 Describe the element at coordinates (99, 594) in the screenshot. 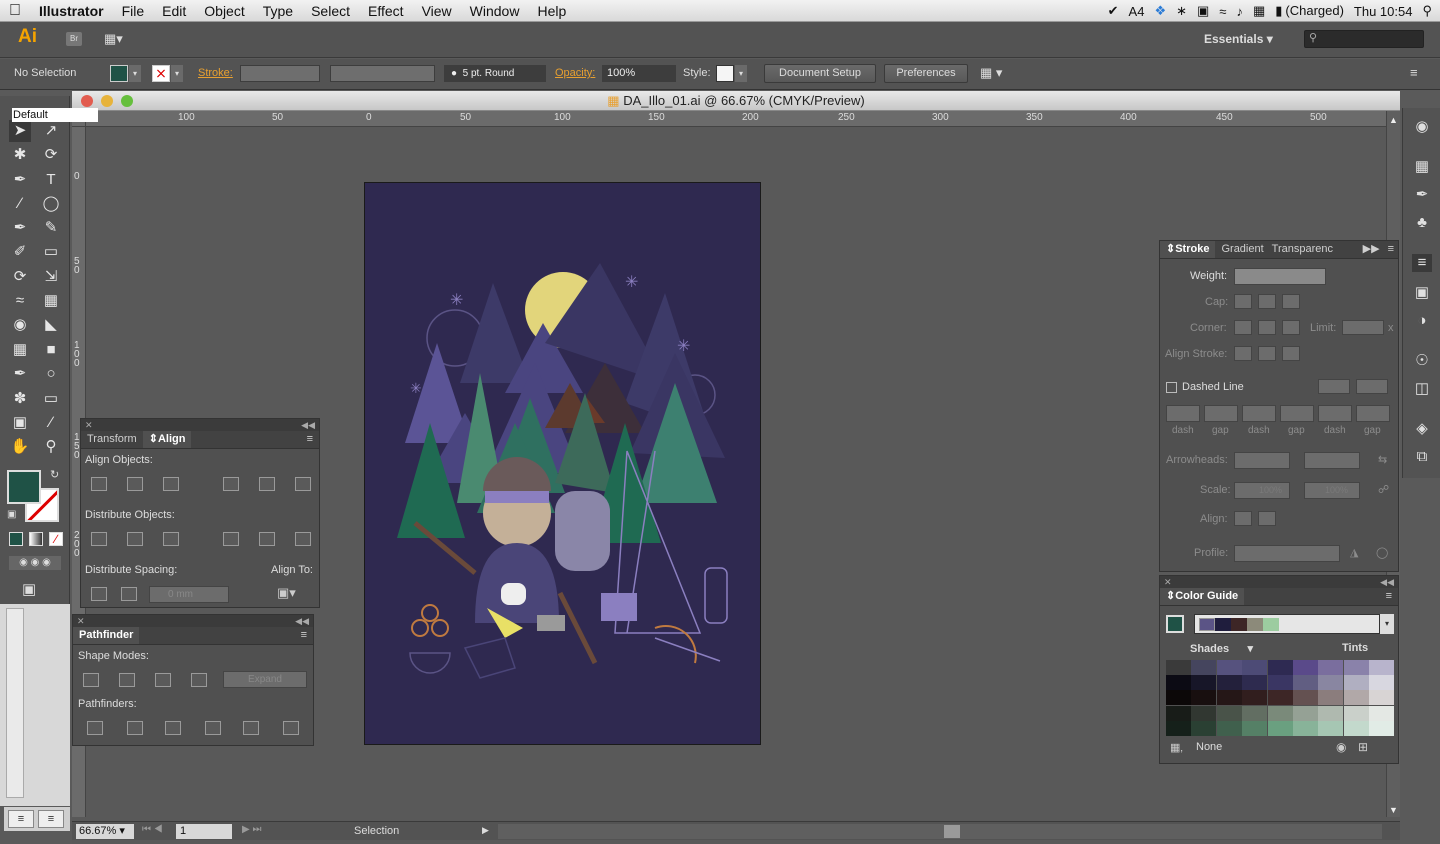

I see `vertical-distribute-space-icon` at that location.